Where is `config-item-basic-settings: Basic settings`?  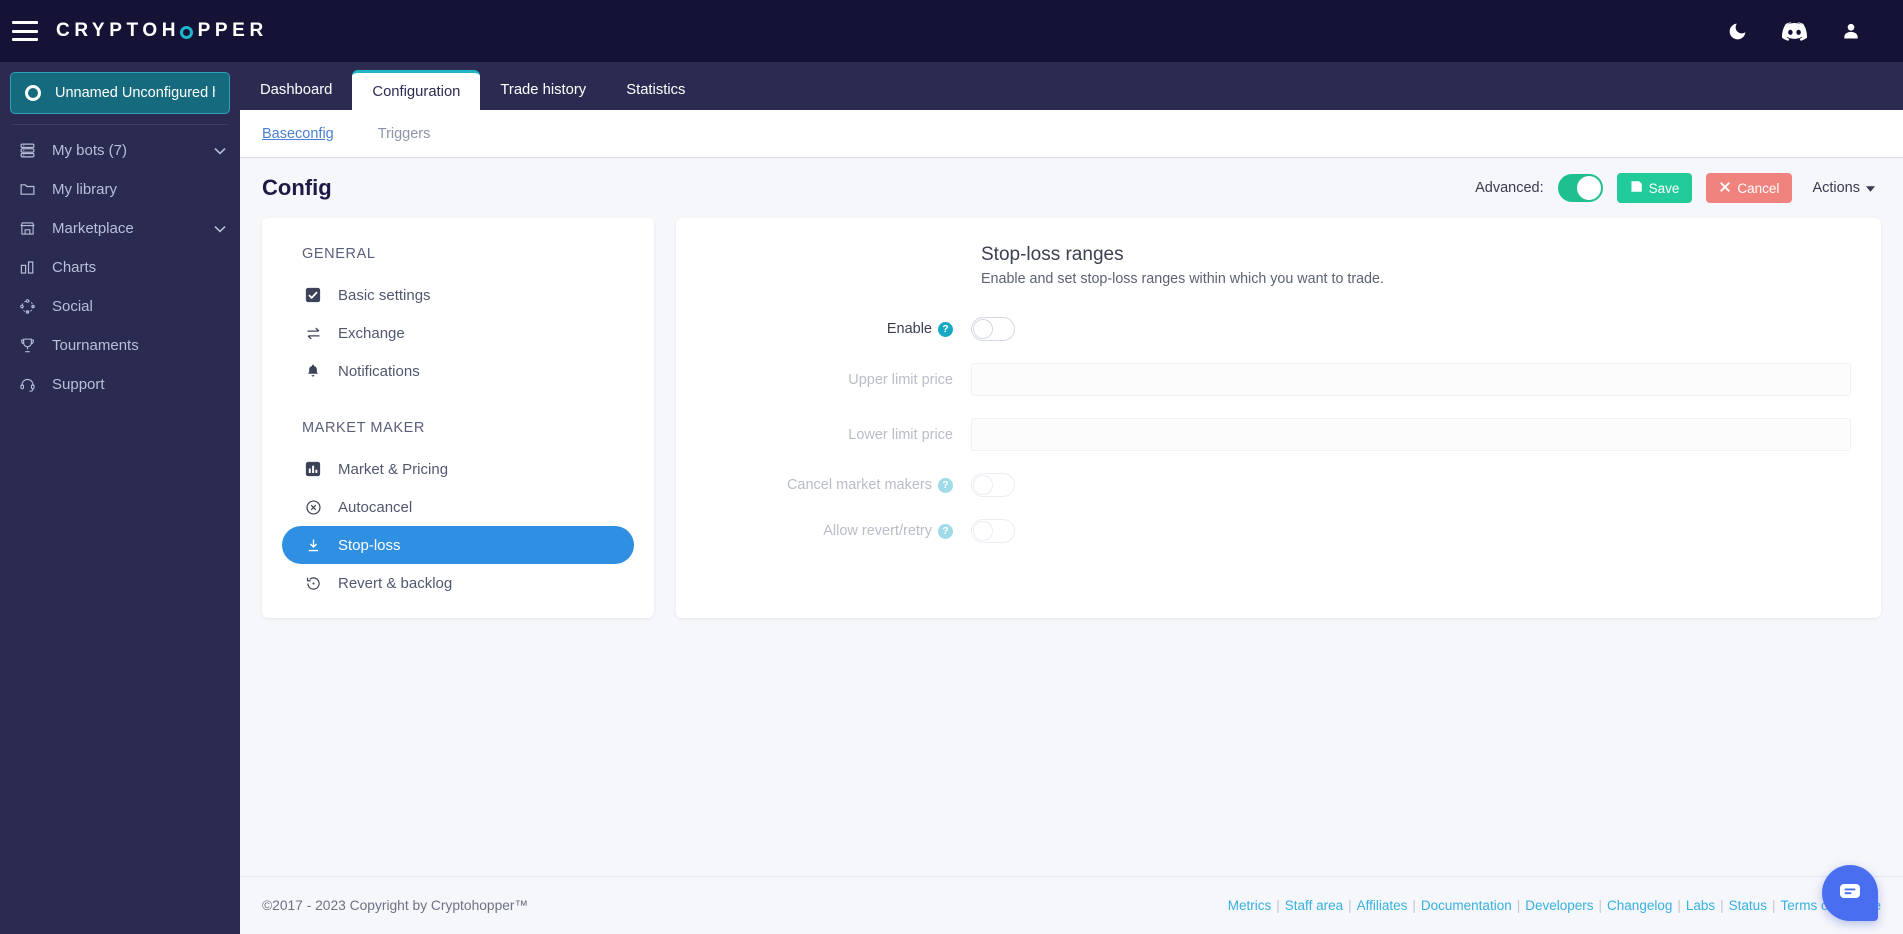 config-item-basic-settings: Basic settings is located at coordinates (458, 295).